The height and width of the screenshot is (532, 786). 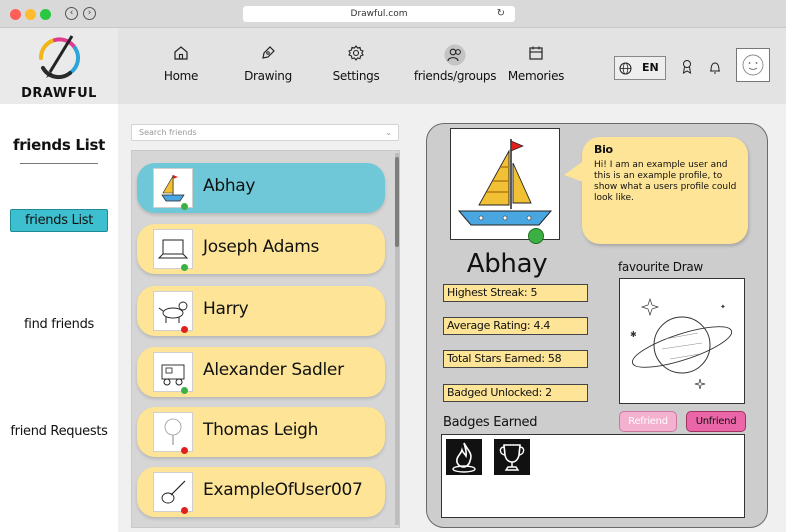 What do you see at coordinates (512, 457) in the screenshot?
I see `trophy-badge-icon` at bounding box center [512, 457].